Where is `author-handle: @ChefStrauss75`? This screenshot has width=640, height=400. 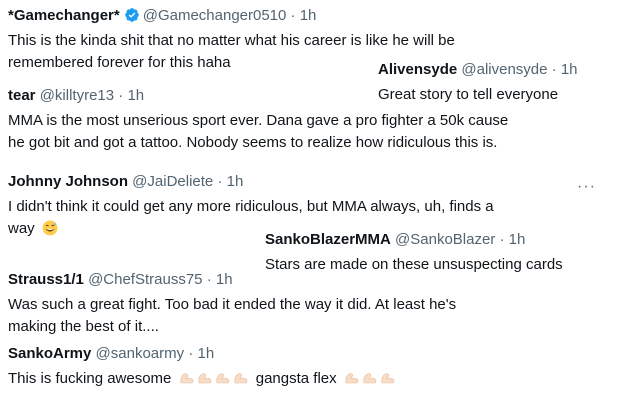
author-handle: @ChefStrauss75 is located at coordinates (145, 279).